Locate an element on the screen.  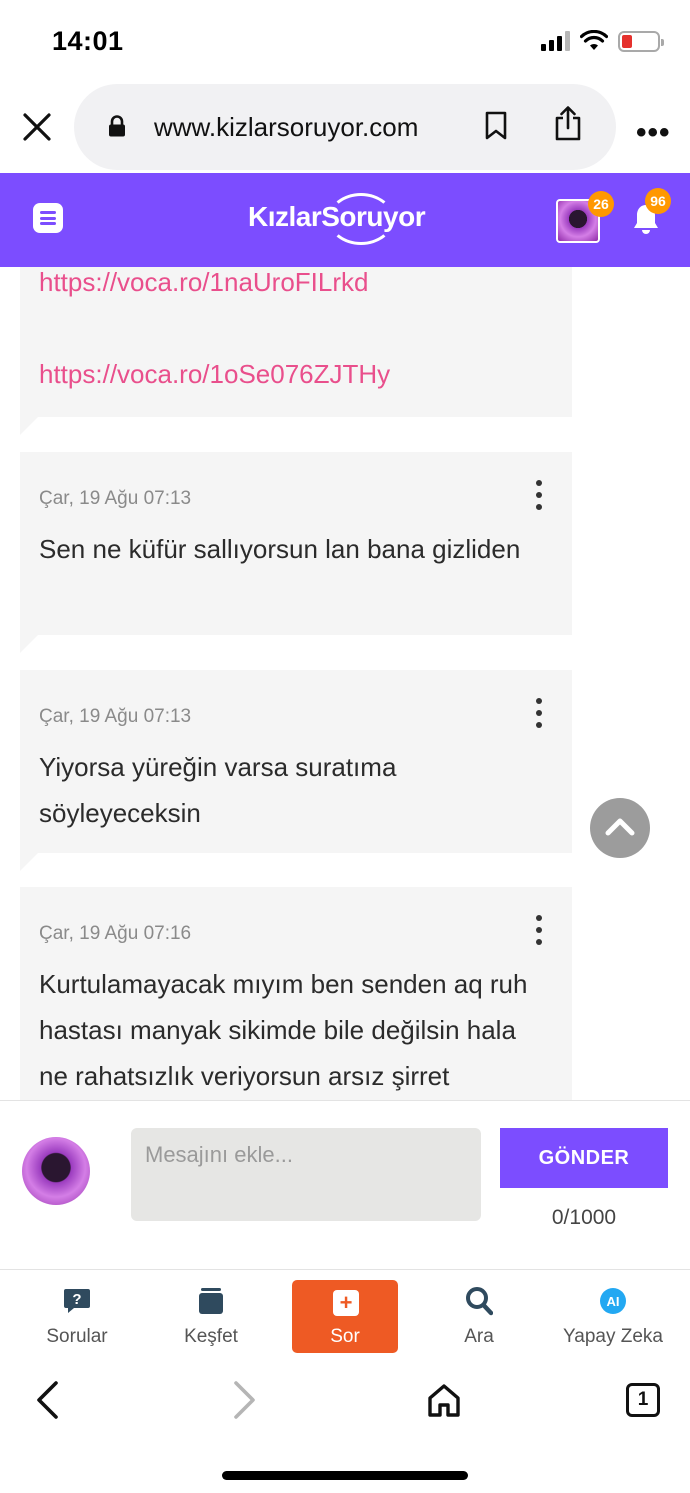
url-text: www.kizlarsoruyor.com is located at coordinates (286, 127).